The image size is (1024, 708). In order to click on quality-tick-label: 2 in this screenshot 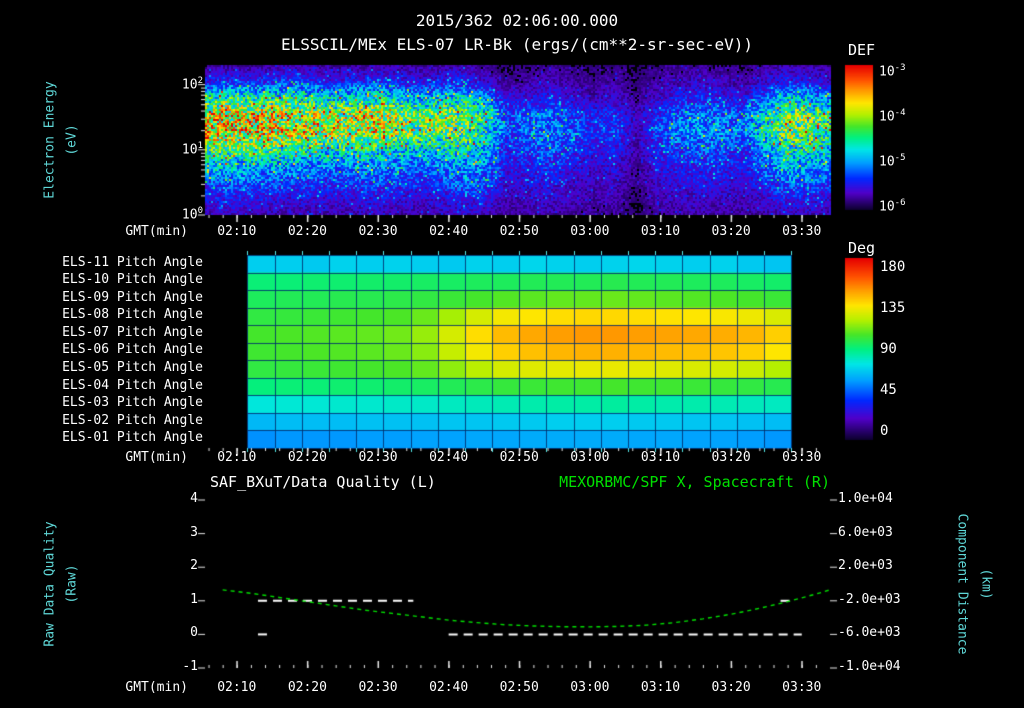, I will do `click(194, 566)`.